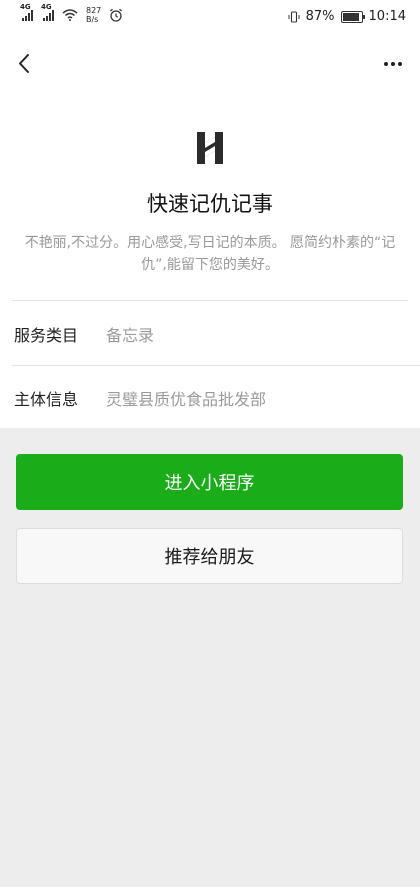 The width and height of the screenshot is (420, 887). Describe the element at coordinates (46, 399) in the screenshot. I see `info-label: 主体信息` at that location.